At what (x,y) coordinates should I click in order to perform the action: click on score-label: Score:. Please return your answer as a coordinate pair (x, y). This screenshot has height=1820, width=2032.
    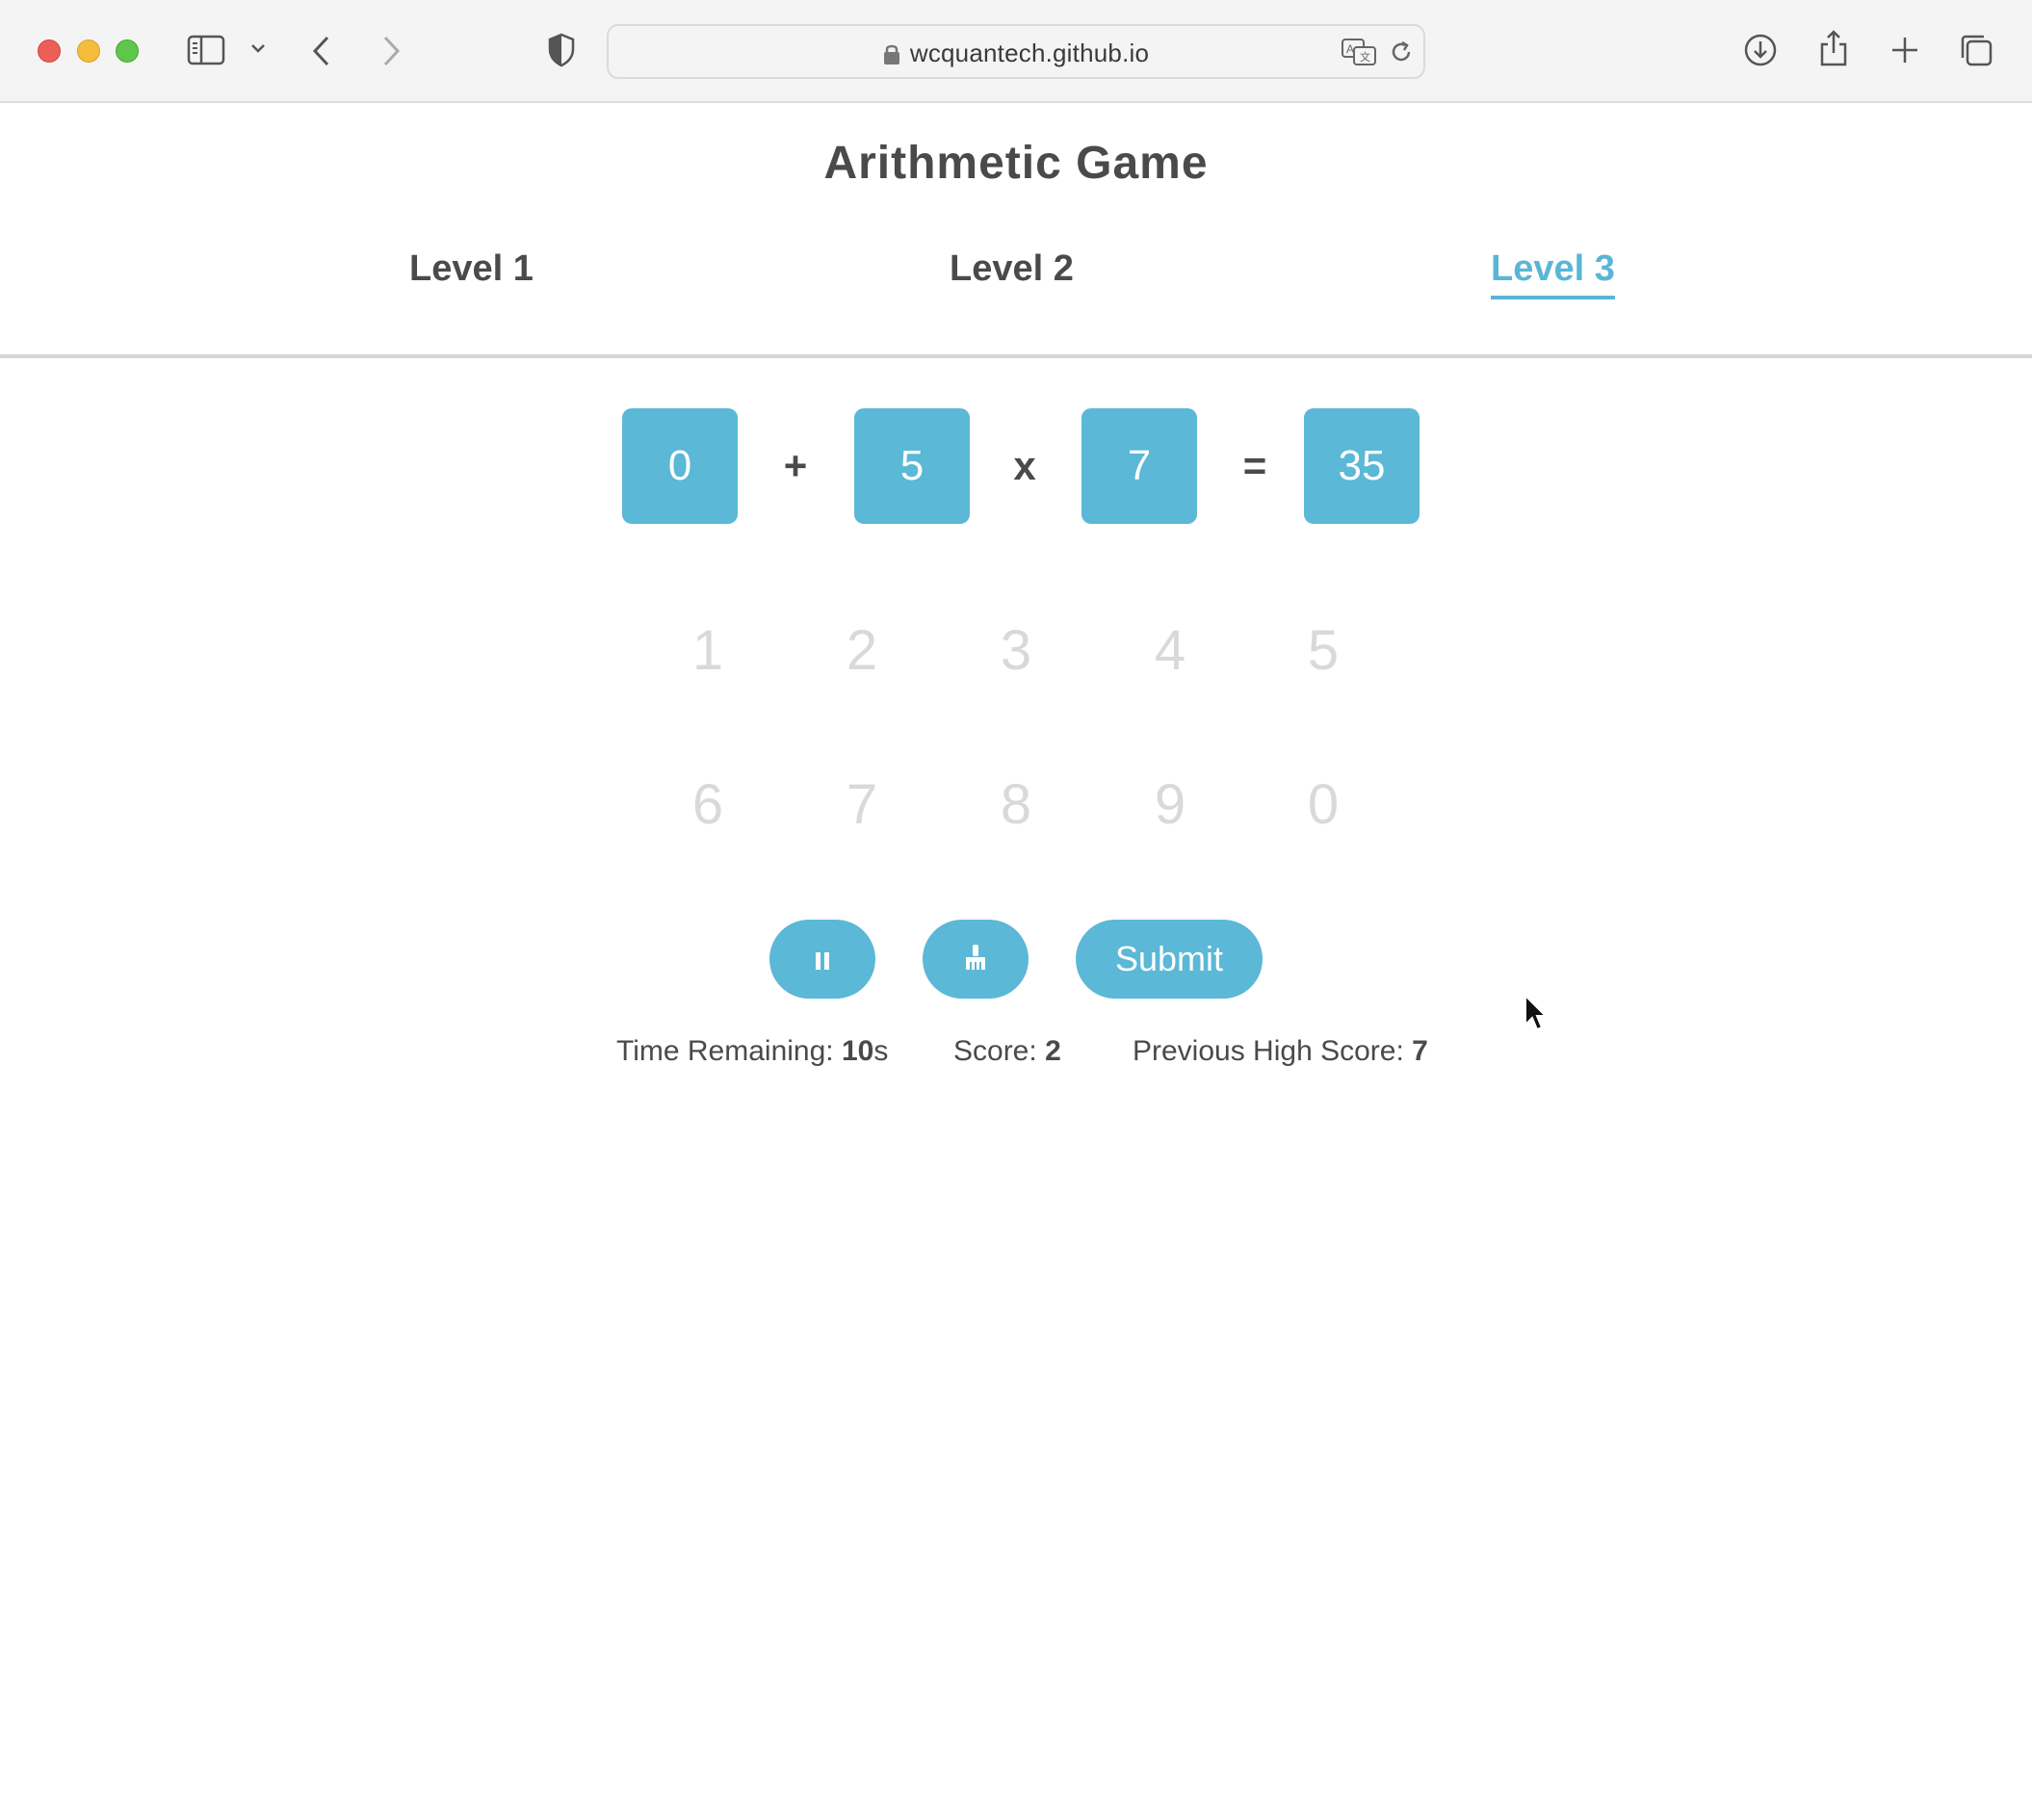
    Looking at the image, I should click on (995, 1051).